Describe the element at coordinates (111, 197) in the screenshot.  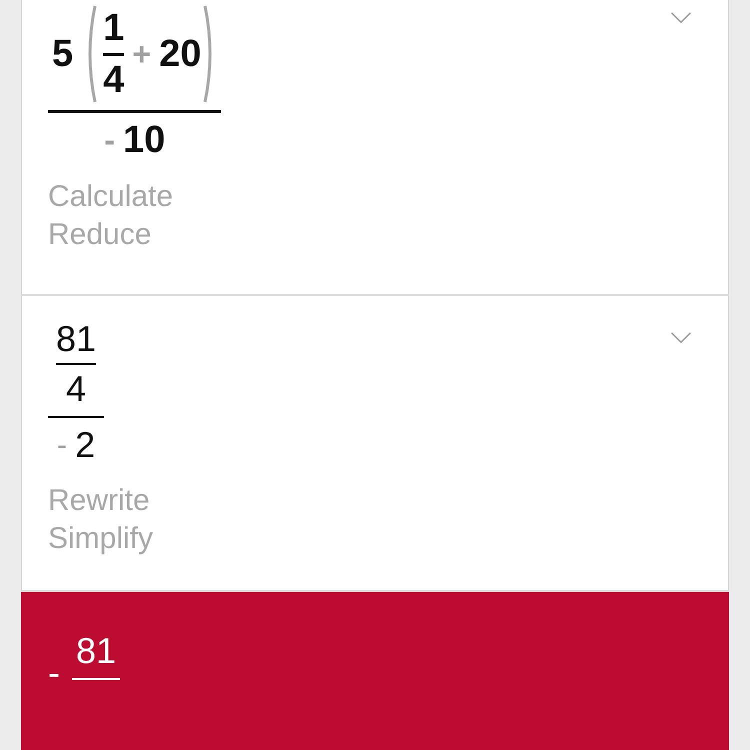
I see `step-label: Calculate` at that location.